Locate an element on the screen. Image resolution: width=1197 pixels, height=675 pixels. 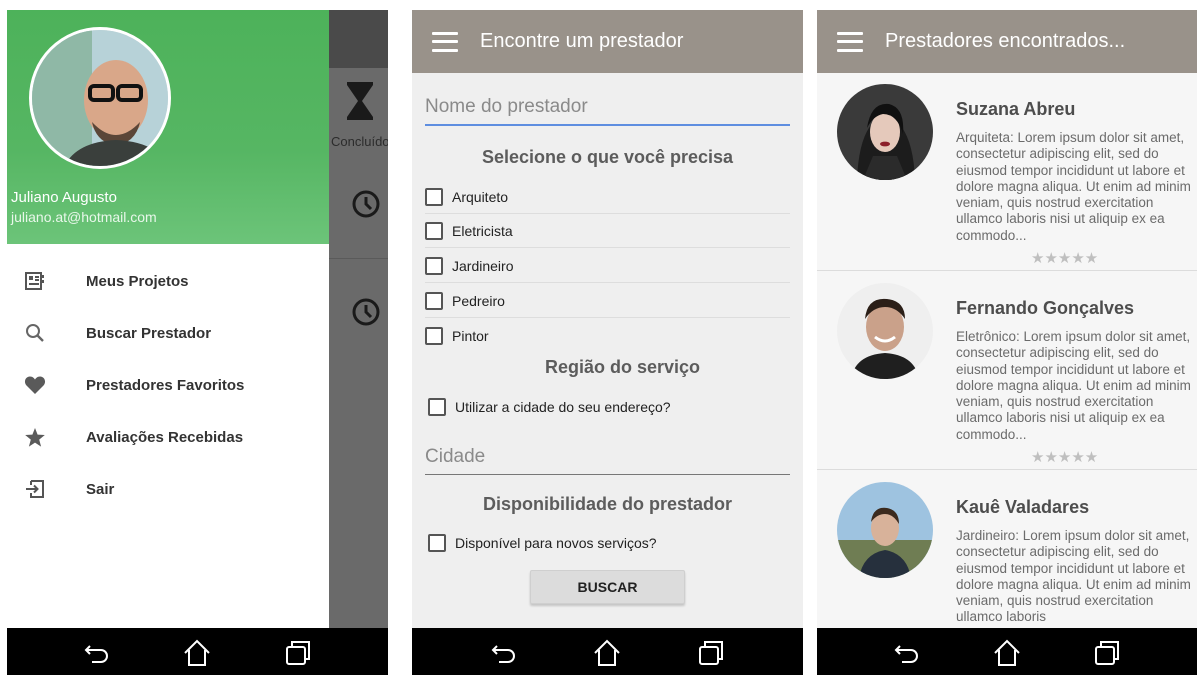
option-jardineiro: Jardineiro is located at coordinates (607, 266).